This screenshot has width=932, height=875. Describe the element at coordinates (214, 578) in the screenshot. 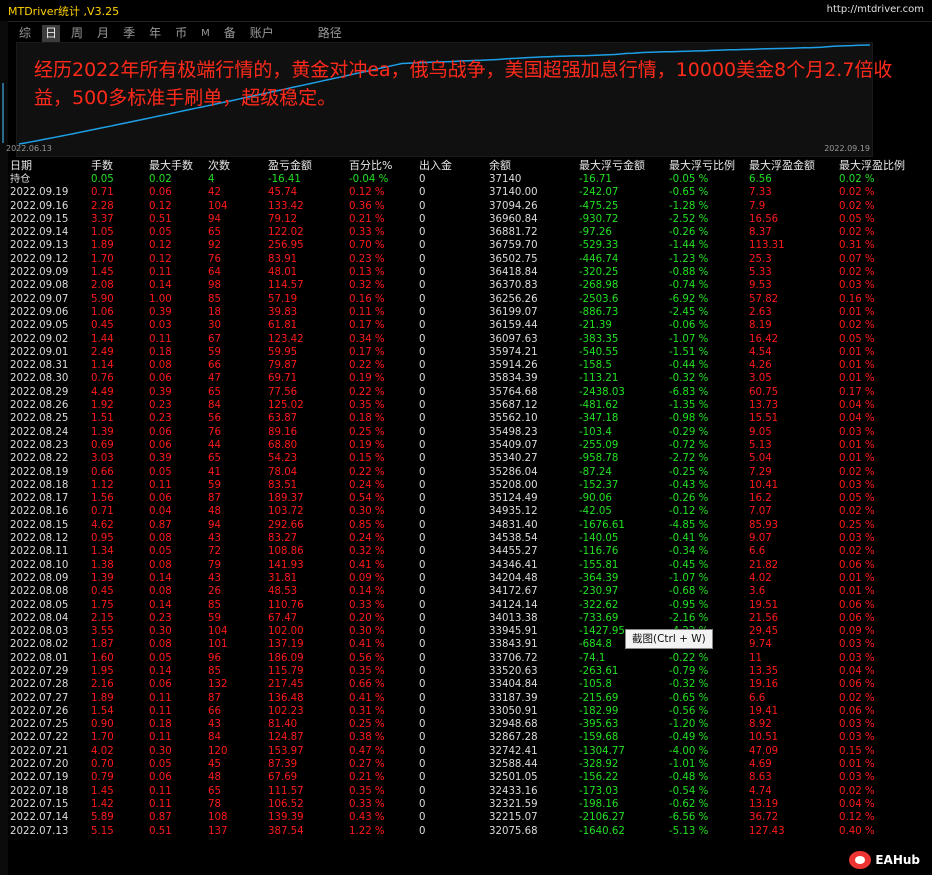

I see `table-cell: 43` at that location.